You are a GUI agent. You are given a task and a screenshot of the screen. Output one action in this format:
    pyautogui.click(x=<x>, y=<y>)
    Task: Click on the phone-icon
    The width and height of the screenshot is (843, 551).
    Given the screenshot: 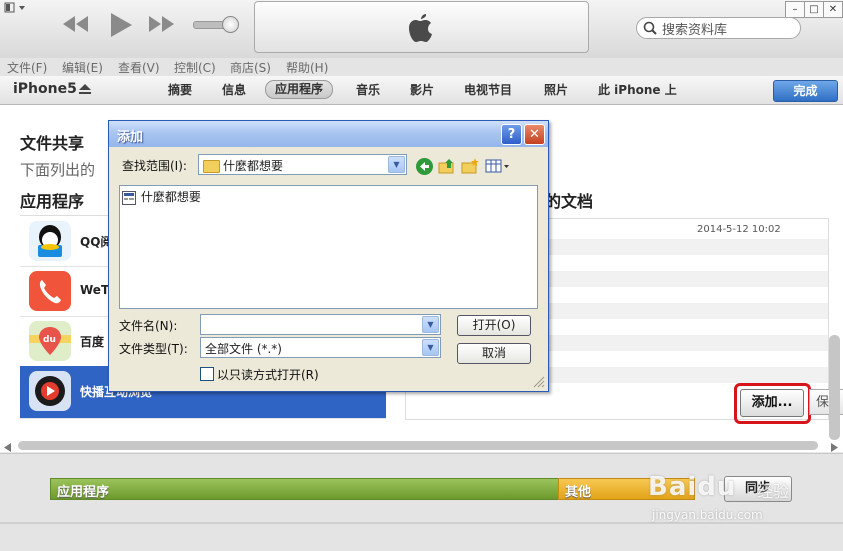 What is the action you would take?
    pyautogui.click(x=50, y=291)
    